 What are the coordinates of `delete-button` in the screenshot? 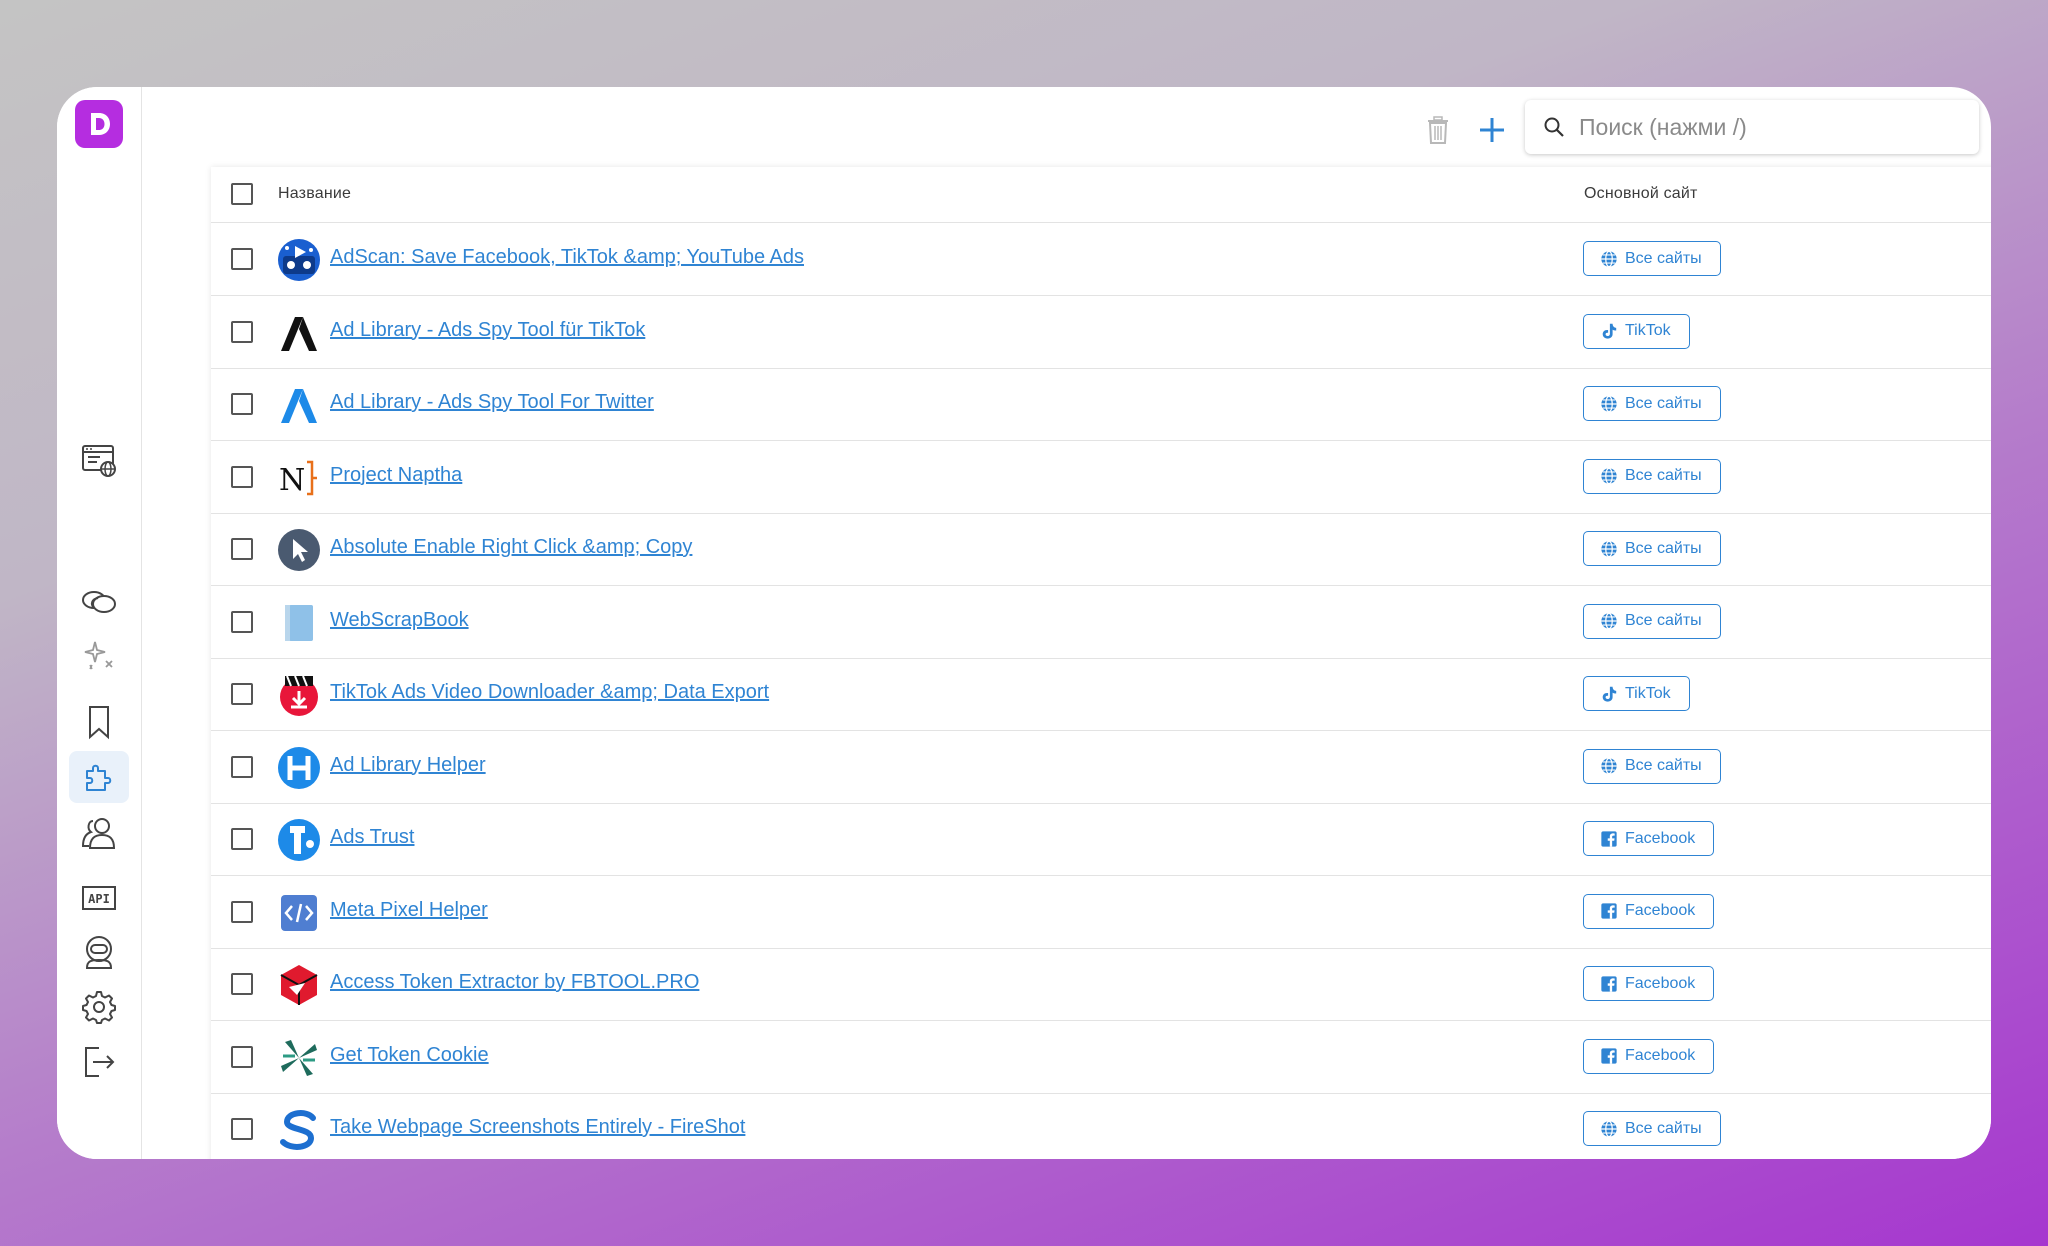 It's located at (1438, 130).